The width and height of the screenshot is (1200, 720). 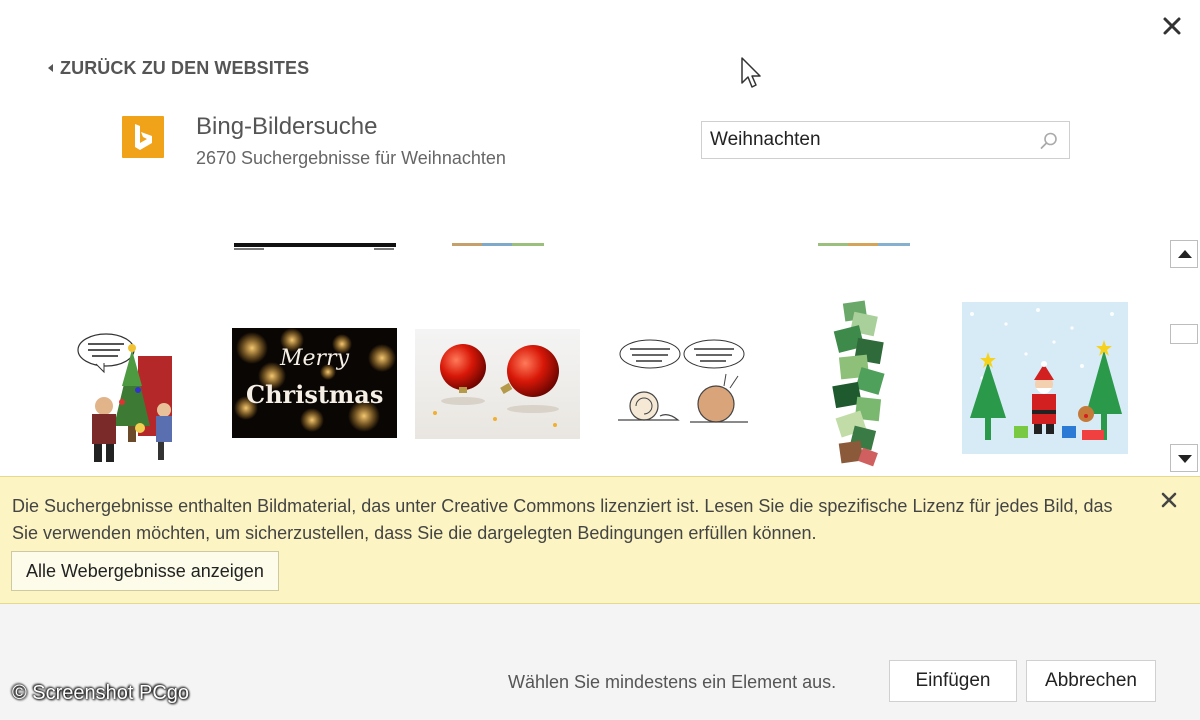 What do you see at coordinates (145, 571) in the screenshot?
I see `show-all-web-results-button: Alle Webergebnisse anzeigen` at bounding box center [145, 571].